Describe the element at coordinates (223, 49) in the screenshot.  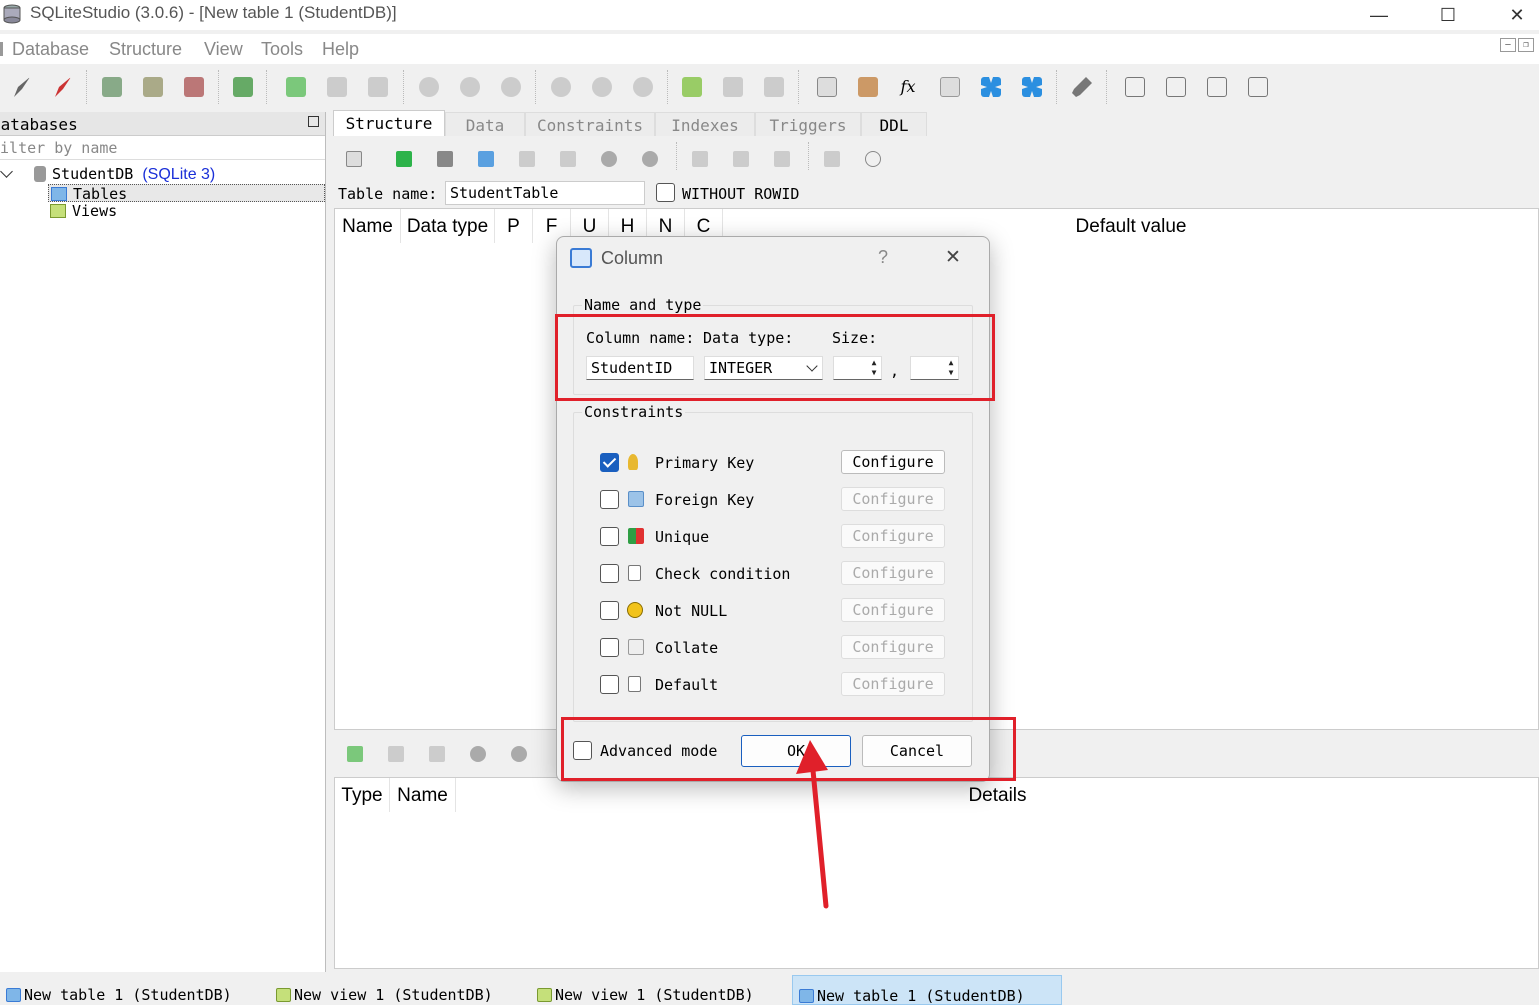
I see `menu-view: View` at that location.